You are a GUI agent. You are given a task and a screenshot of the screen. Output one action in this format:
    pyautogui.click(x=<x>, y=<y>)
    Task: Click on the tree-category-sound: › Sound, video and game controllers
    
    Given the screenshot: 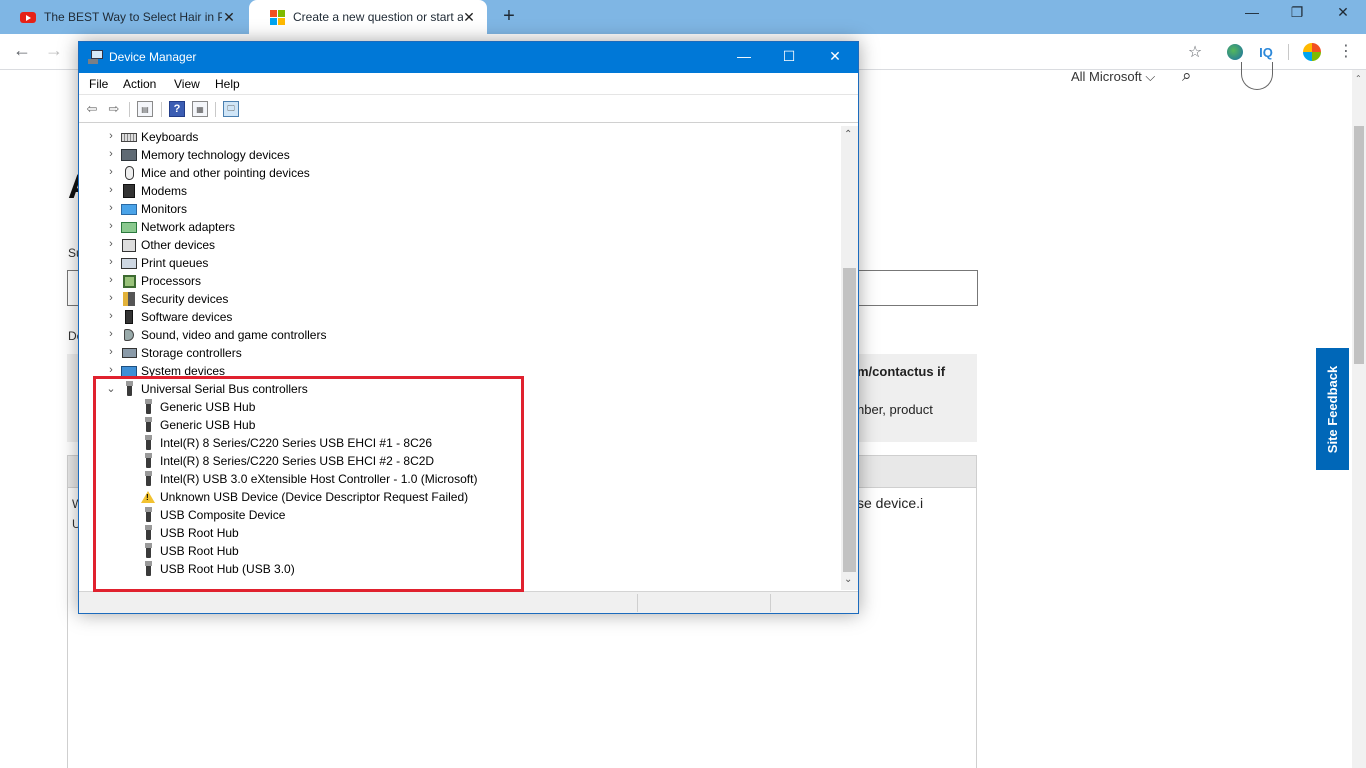 What is the action you would take?
    pyautogui.click(x=460, y=335)
    